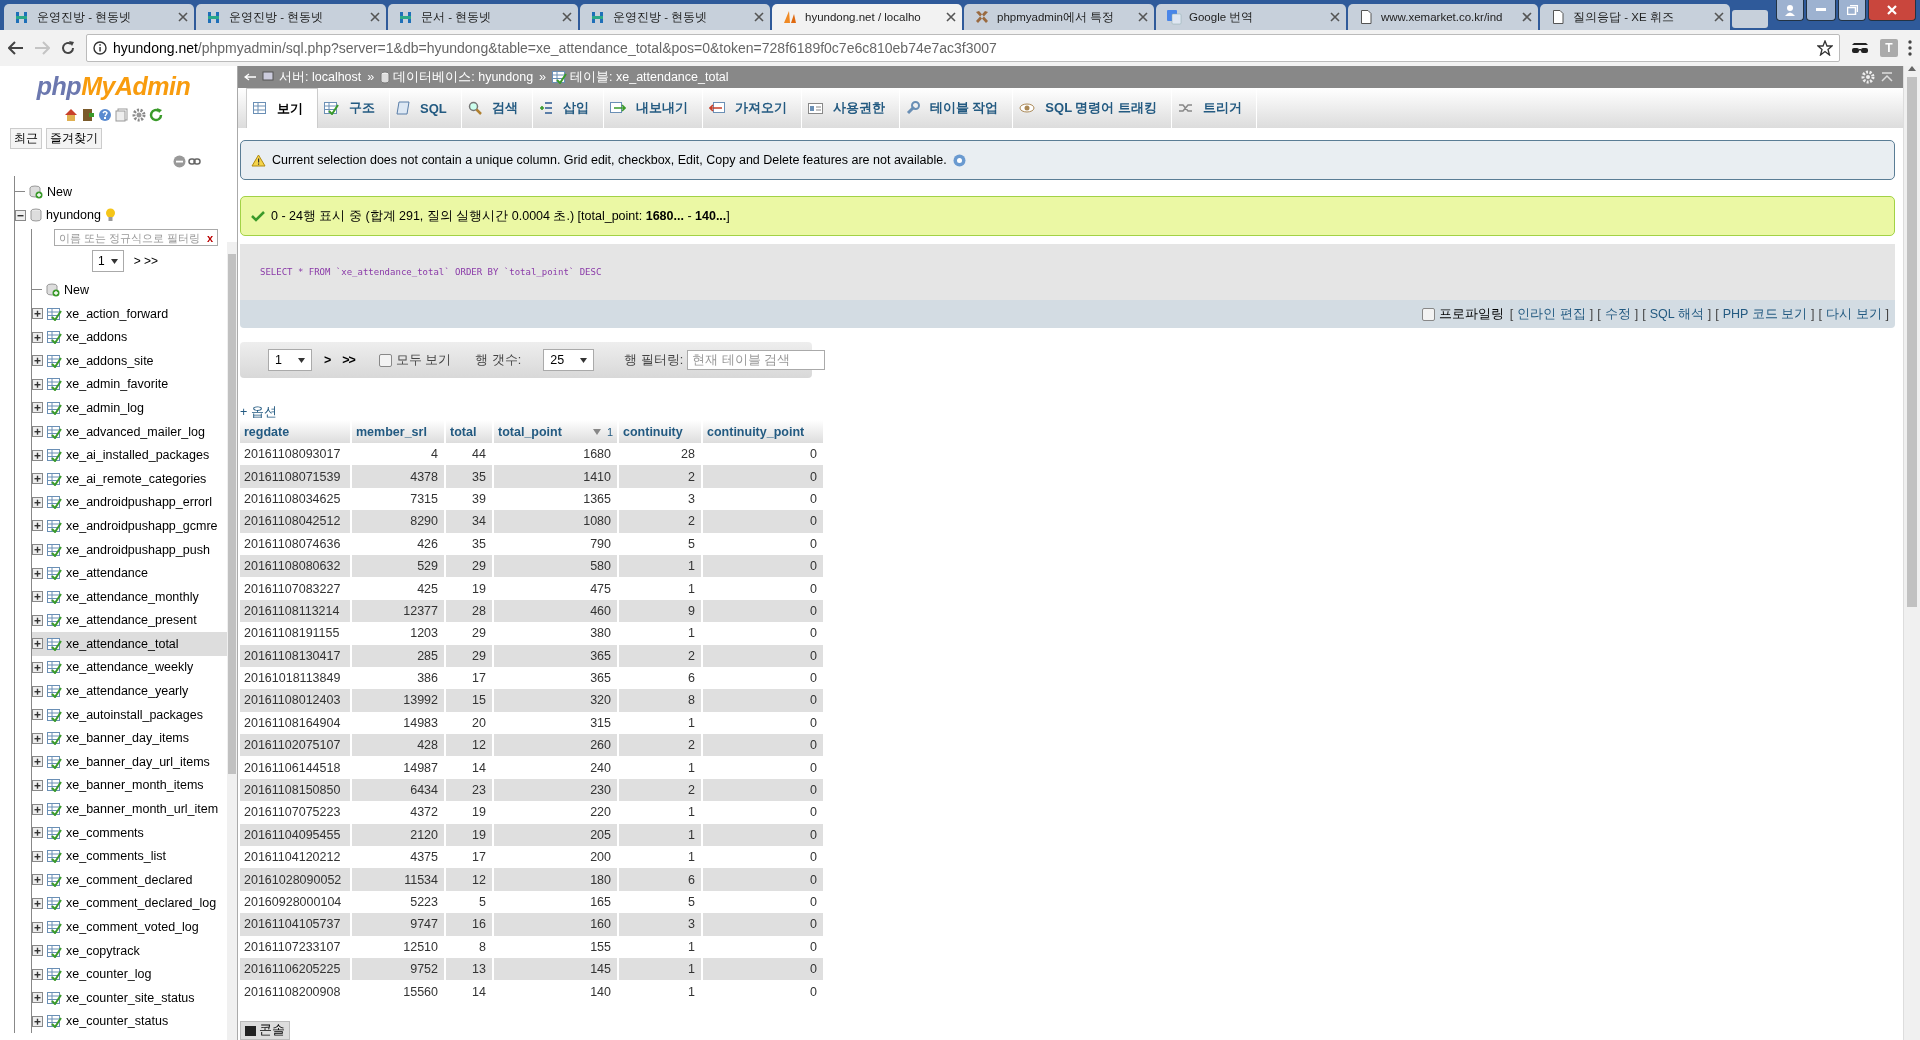 The height and width of the screenshot is (1040, 1920). I want to click on table-link: xe_banner_day_url_items, so click(138, 761).